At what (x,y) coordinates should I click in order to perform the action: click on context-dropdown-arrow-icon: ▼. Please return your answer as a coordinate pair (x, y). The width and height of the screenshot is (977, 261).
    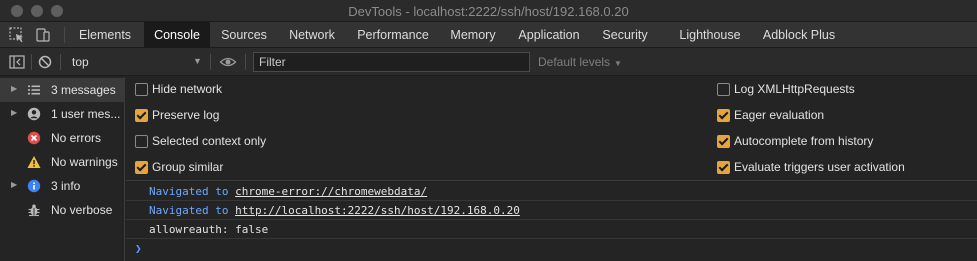
    Looking at the image, I should click on (197, 61).